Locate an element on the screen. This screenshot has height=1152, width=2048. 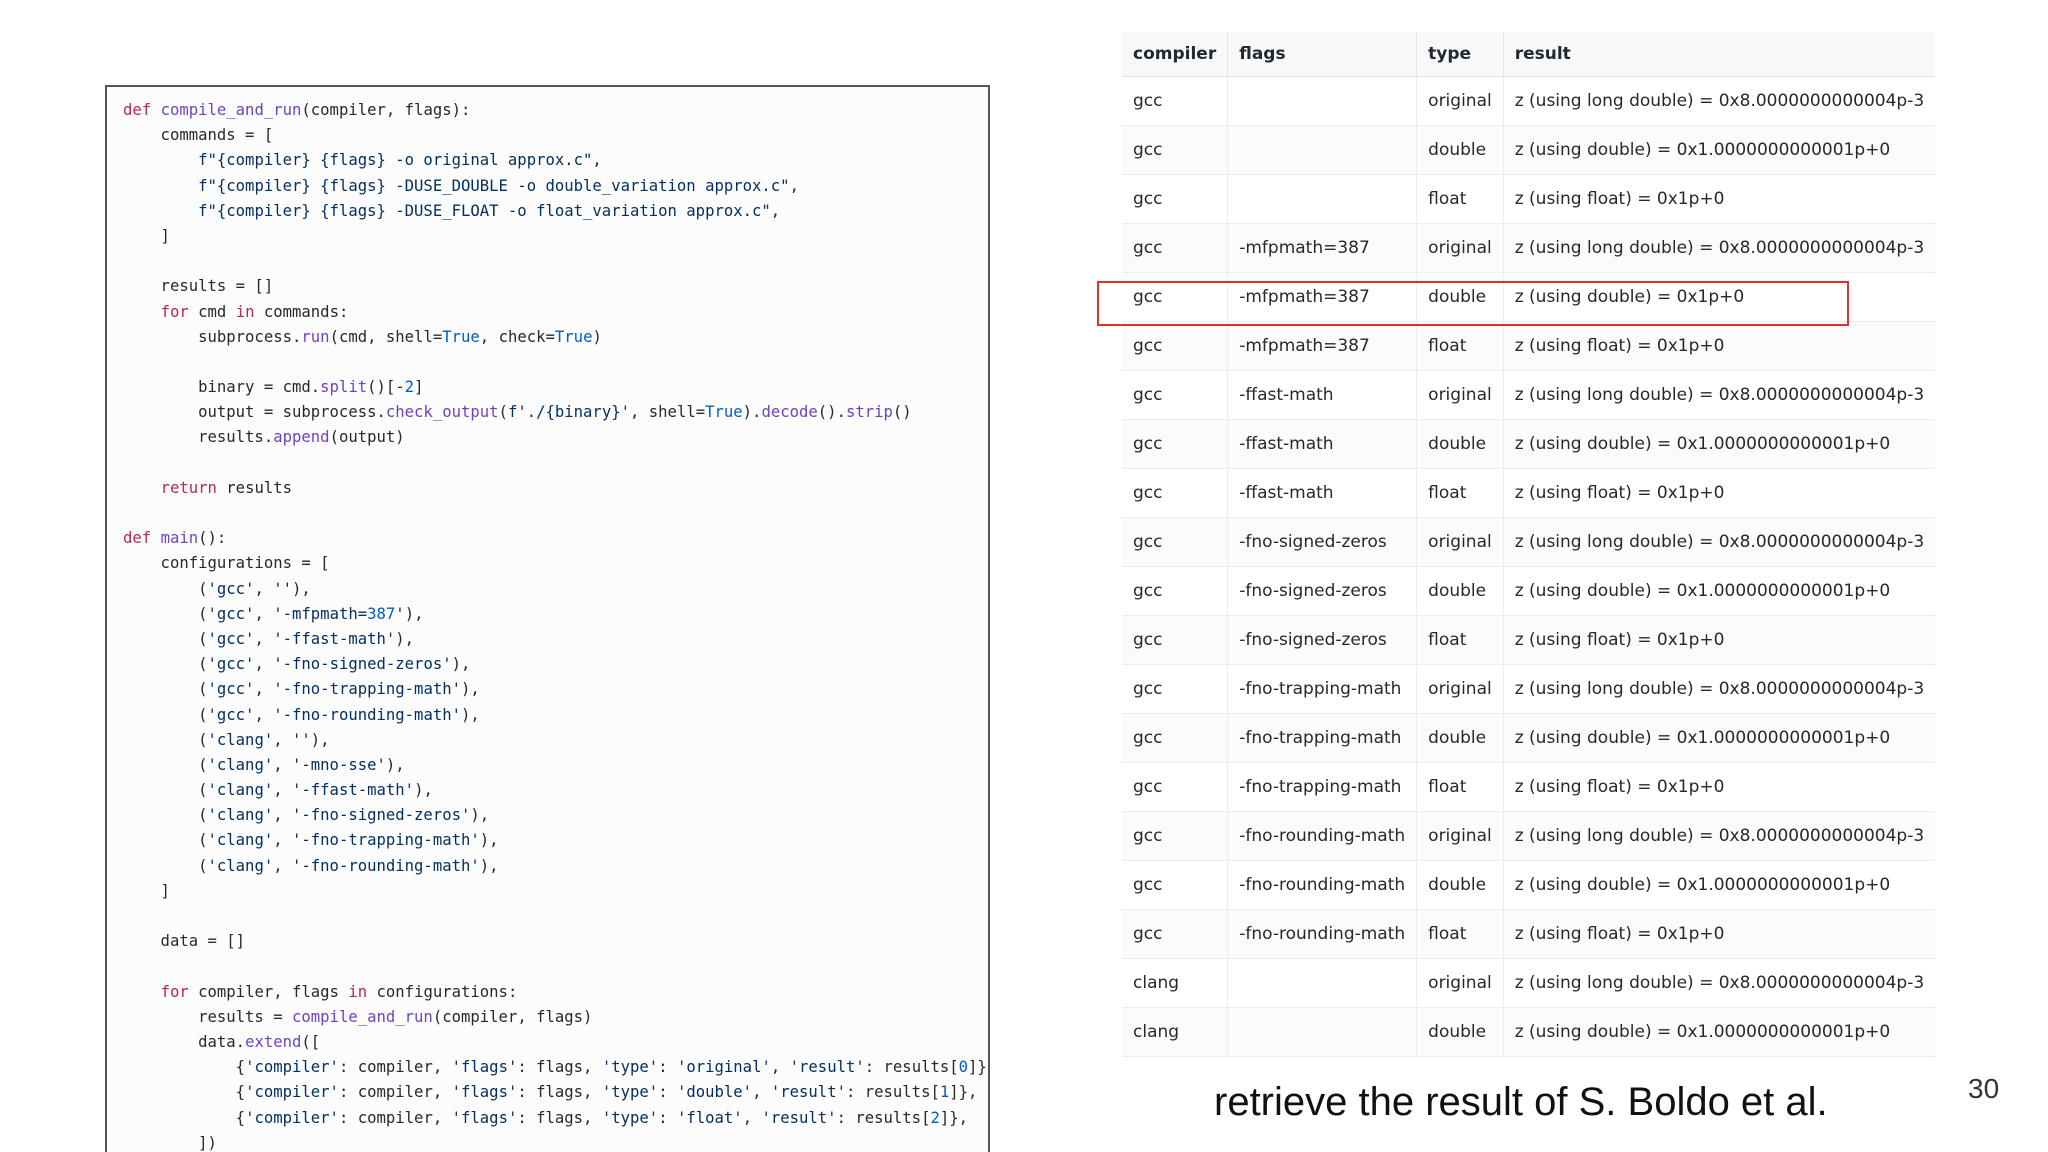
table-row: gcc float z (using float) = 0x1p+0 is located at coordinates (1529, 199).